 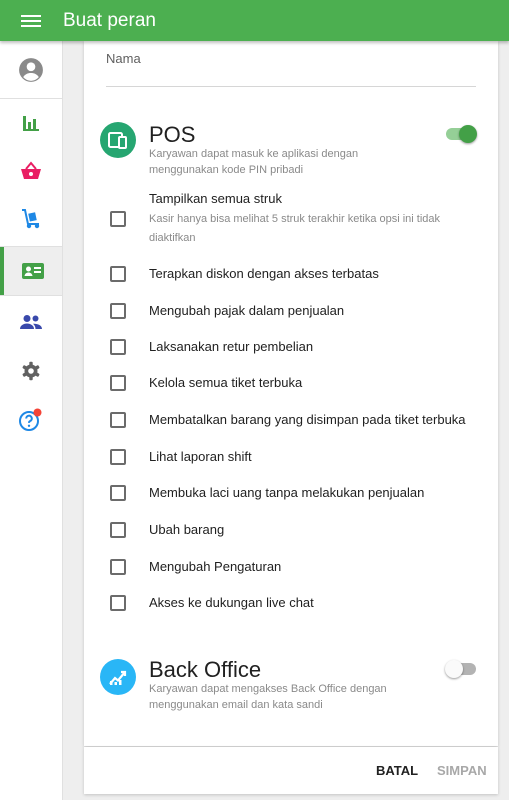 I want to click on sidebar-item-reports, so click(x=31, y=123).